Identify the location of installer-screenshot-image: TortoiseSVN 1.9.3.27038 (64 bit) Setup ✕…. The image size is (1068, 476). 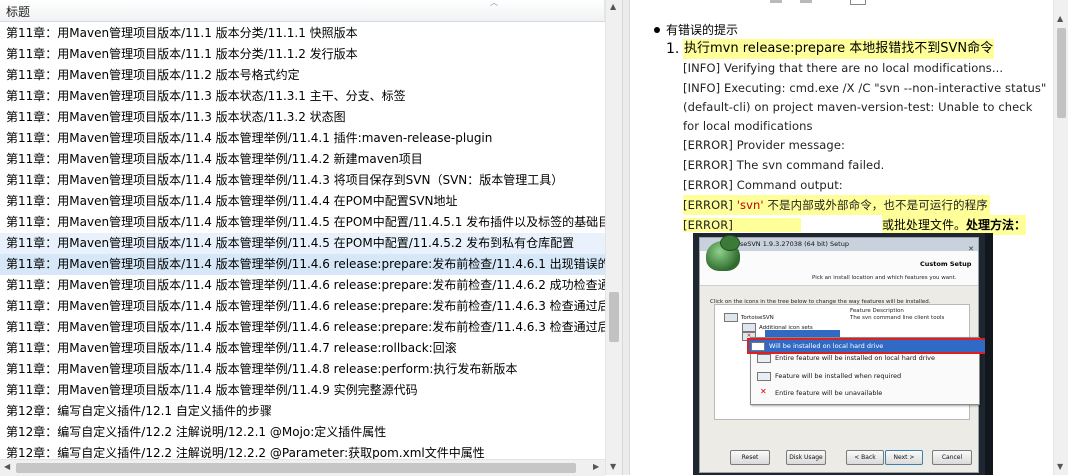
(843, 354).